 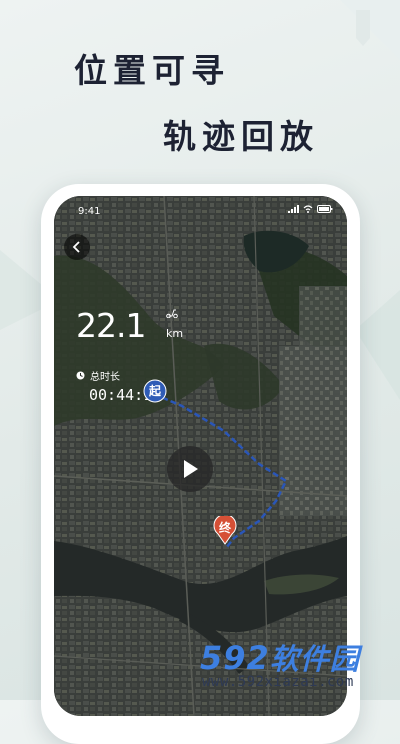 I want to click on end-marker: 终, so click(x=225, y=529).